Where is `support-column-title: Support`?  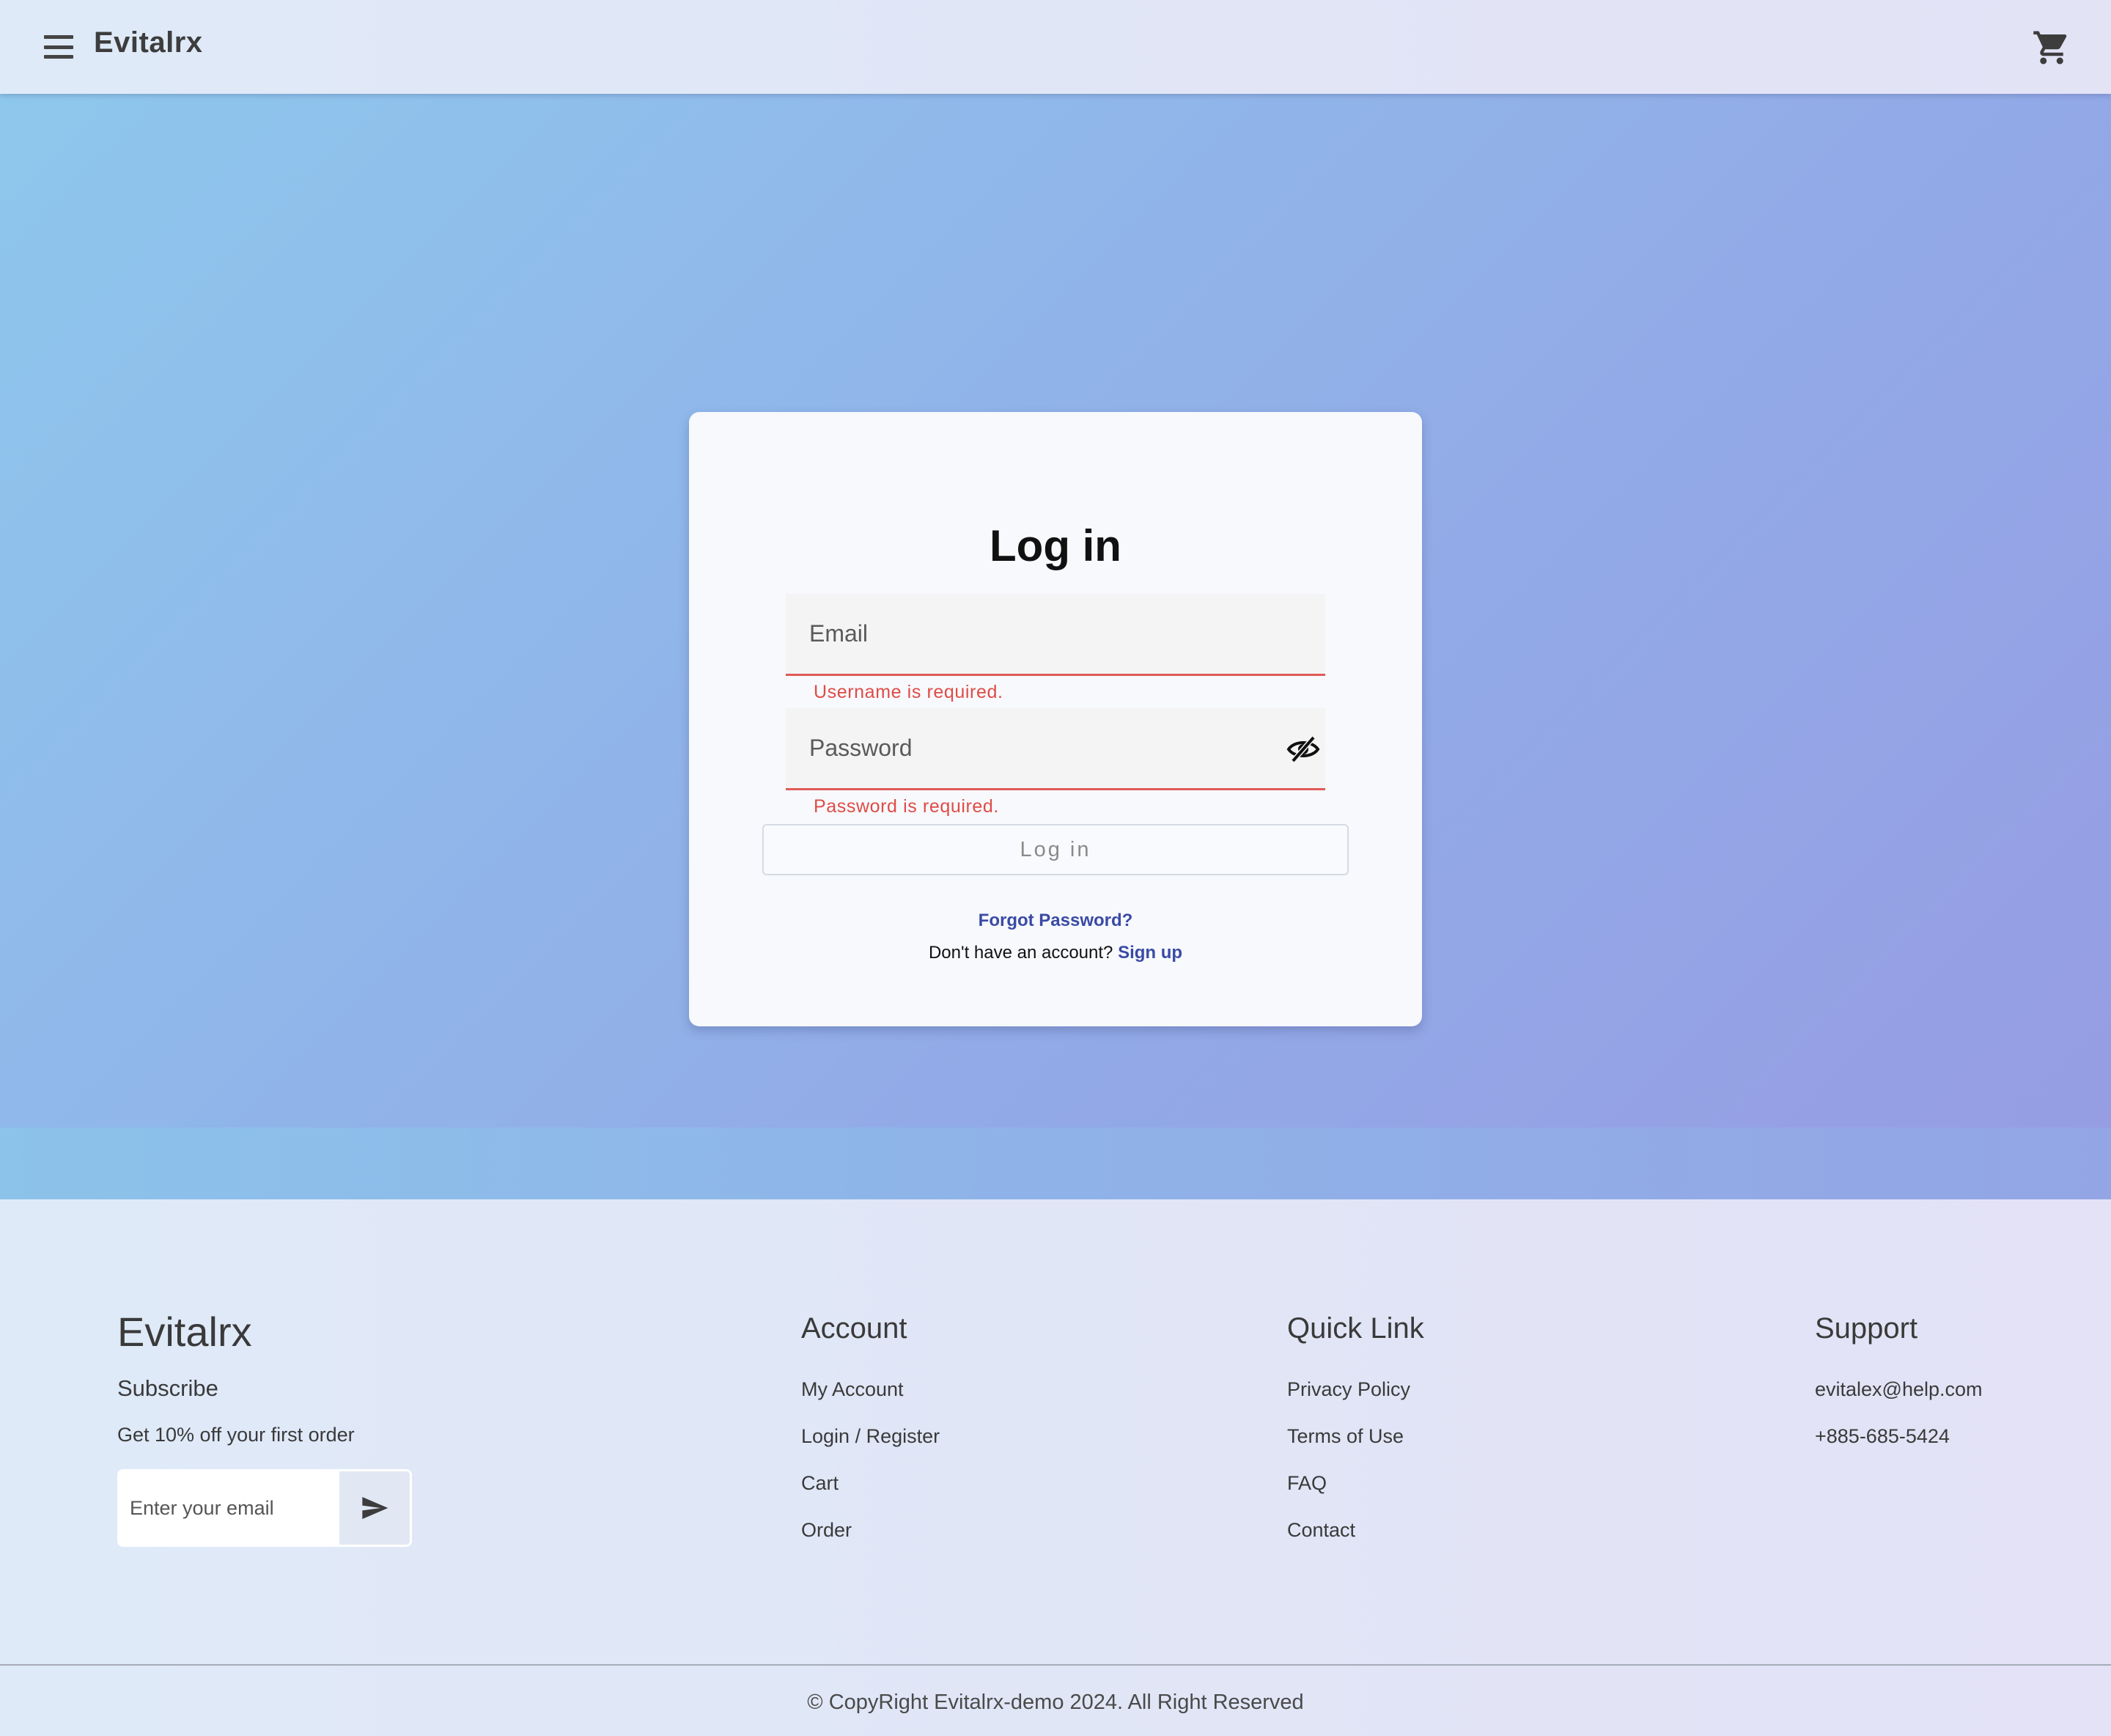
support-column-title: Support is located at coordinates (1866, 1329).